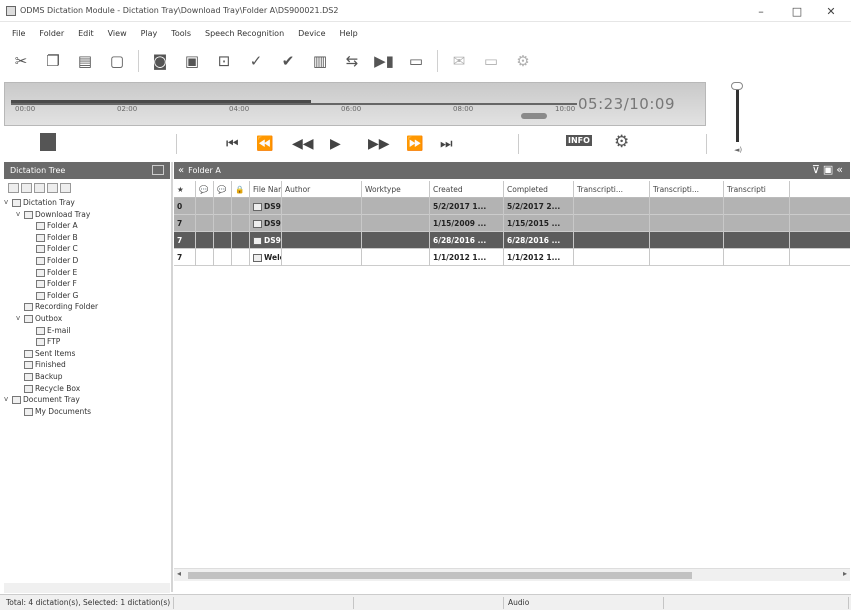 Image resolution: width=851 pixels, height=610 pixels. Describe the element at coordinates (87, 261) in the screenshot. I see `tree-node: Folder D` at that location.